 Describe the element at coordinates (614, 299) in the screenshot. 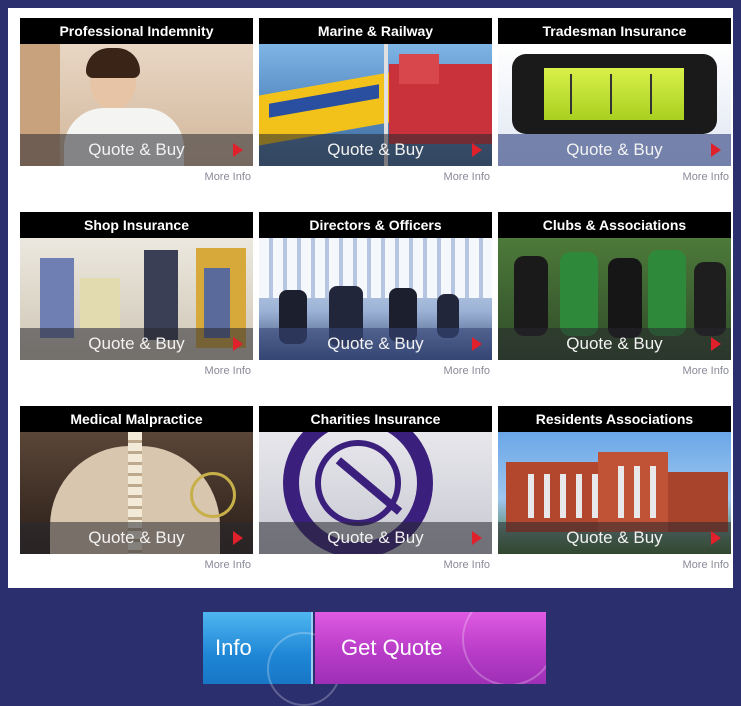

I see `tile-image-rugby-players: Quote & Buy` at that location.